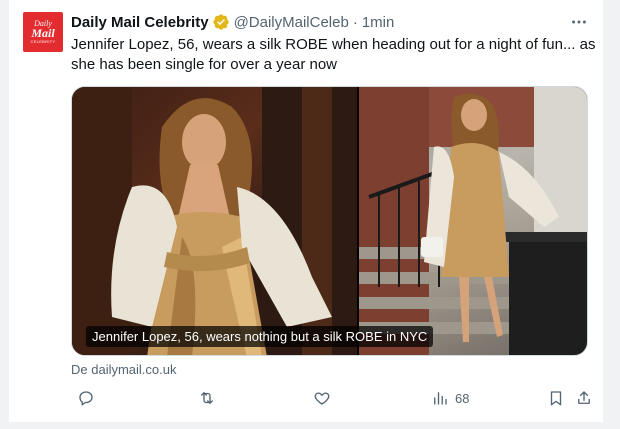  Describe the element at coordinates (43, 23) in the screenshot. I see `avatar-text-daily: Daily` at that location.